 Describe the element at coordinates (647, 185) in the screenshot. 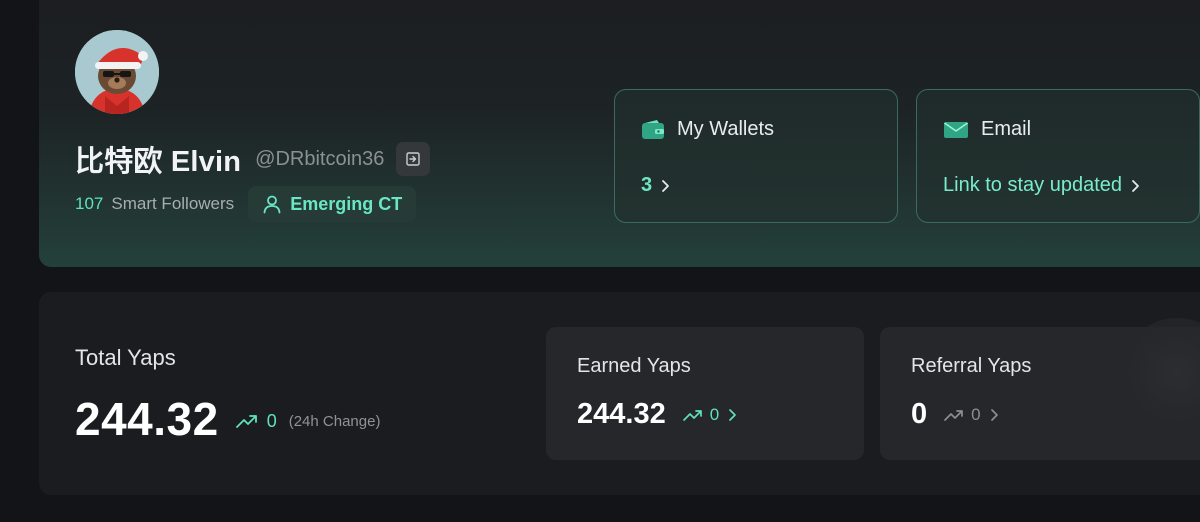

I see `wallets-count: 3` at that location.